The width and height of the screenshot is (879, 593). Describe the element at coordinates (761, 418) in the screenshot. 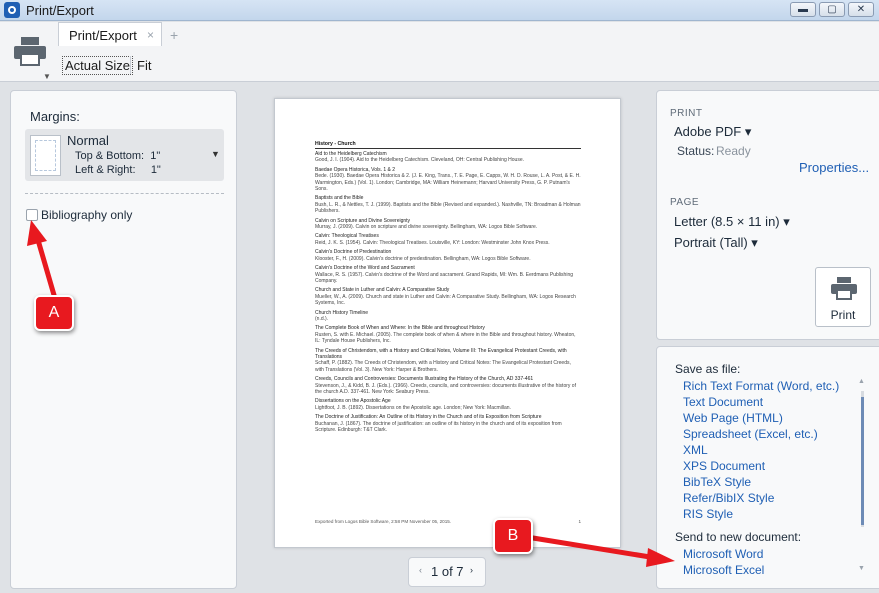

I see `save-format-link: Web Page (HTML)` at that location.